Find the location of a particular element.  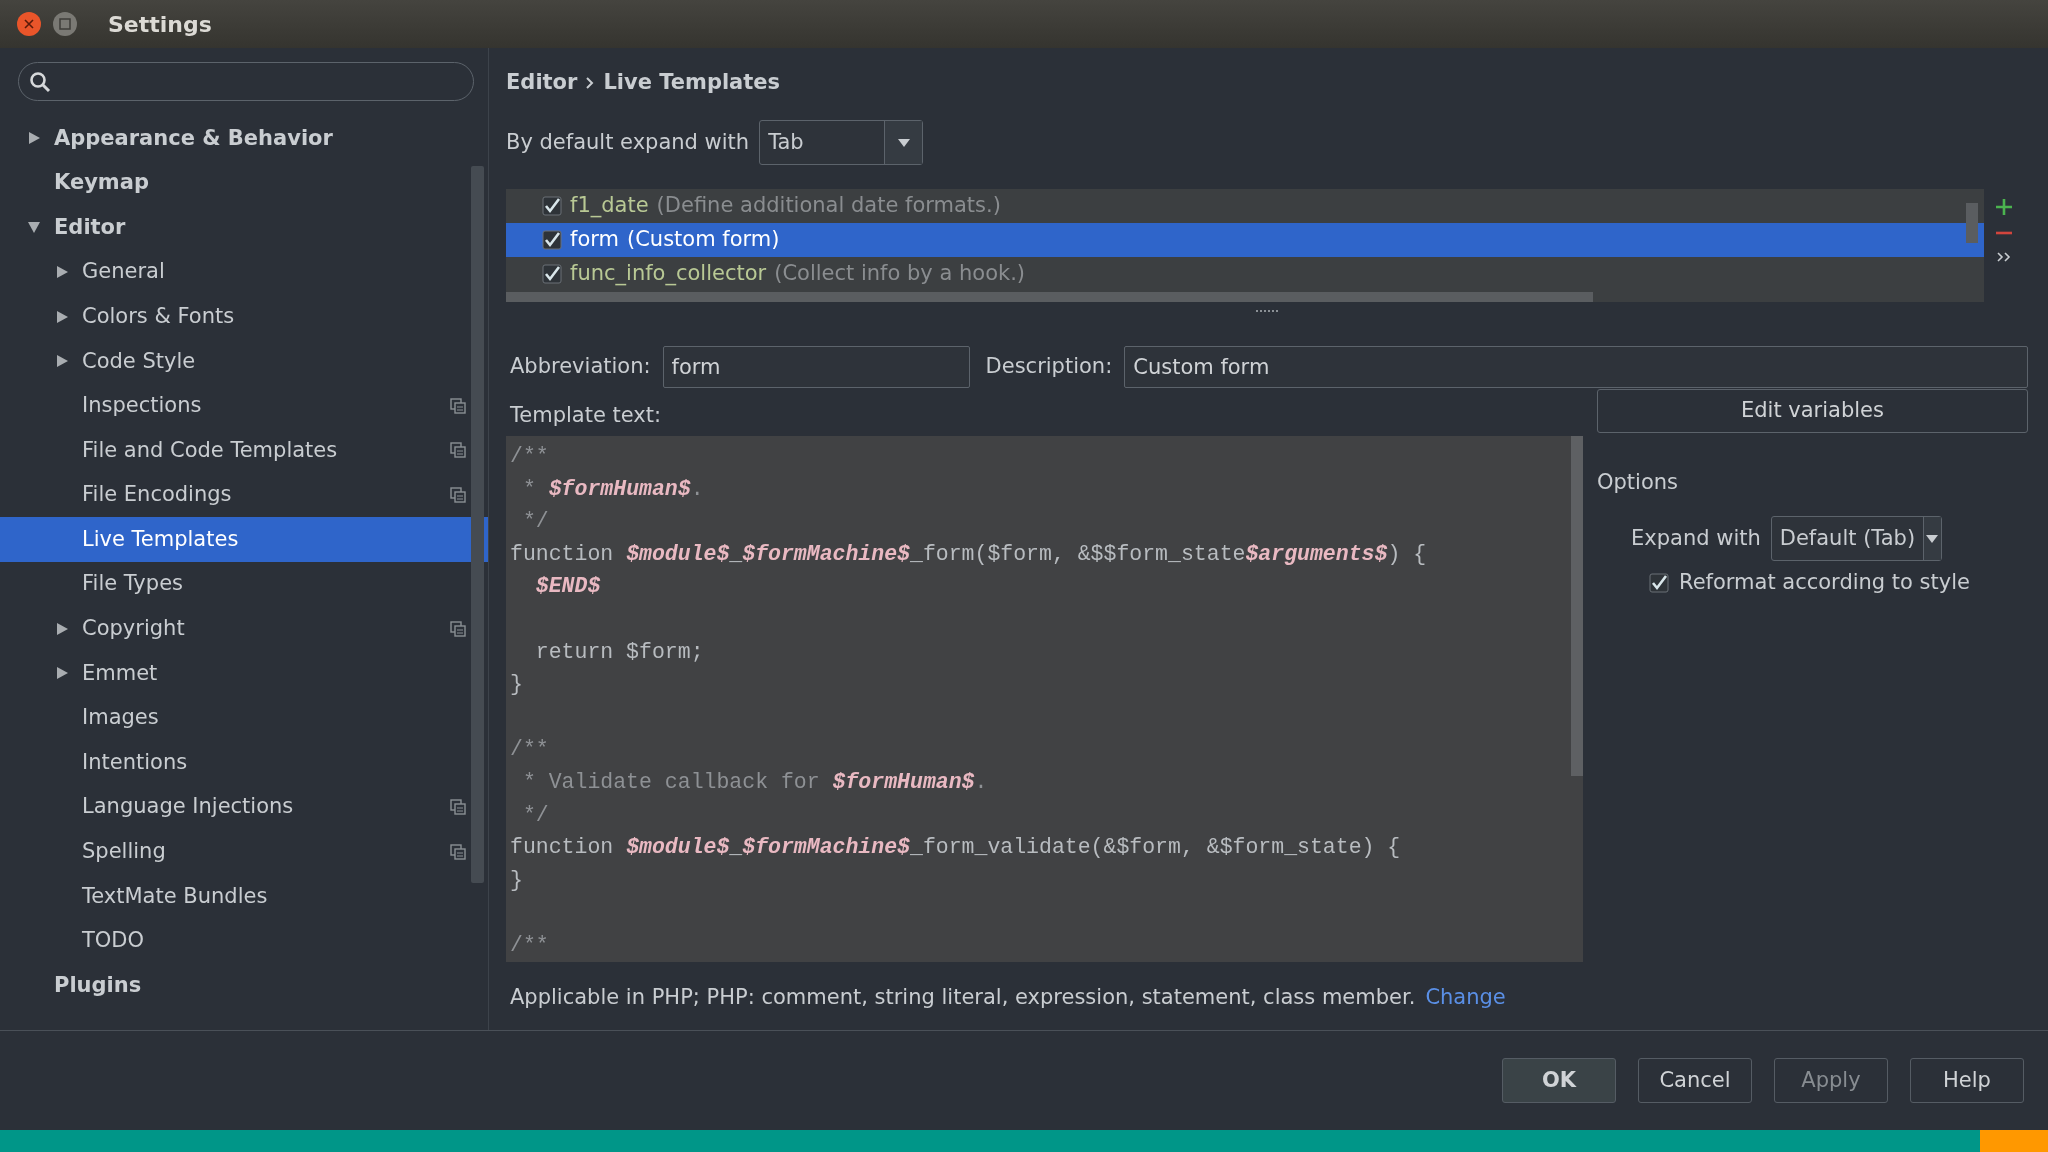

tree-item: File and Code Templates is located at coordinates (244, 450).